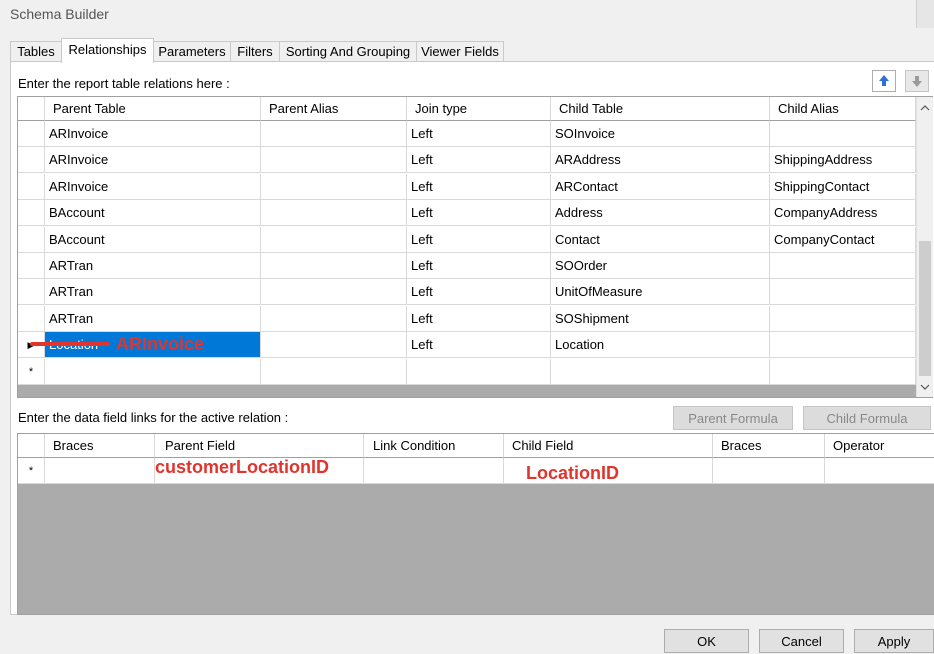  Describe the element at coordinates (153, 109) in the screenshot. I see `column-header-parent-table: Parent Table` at that location.